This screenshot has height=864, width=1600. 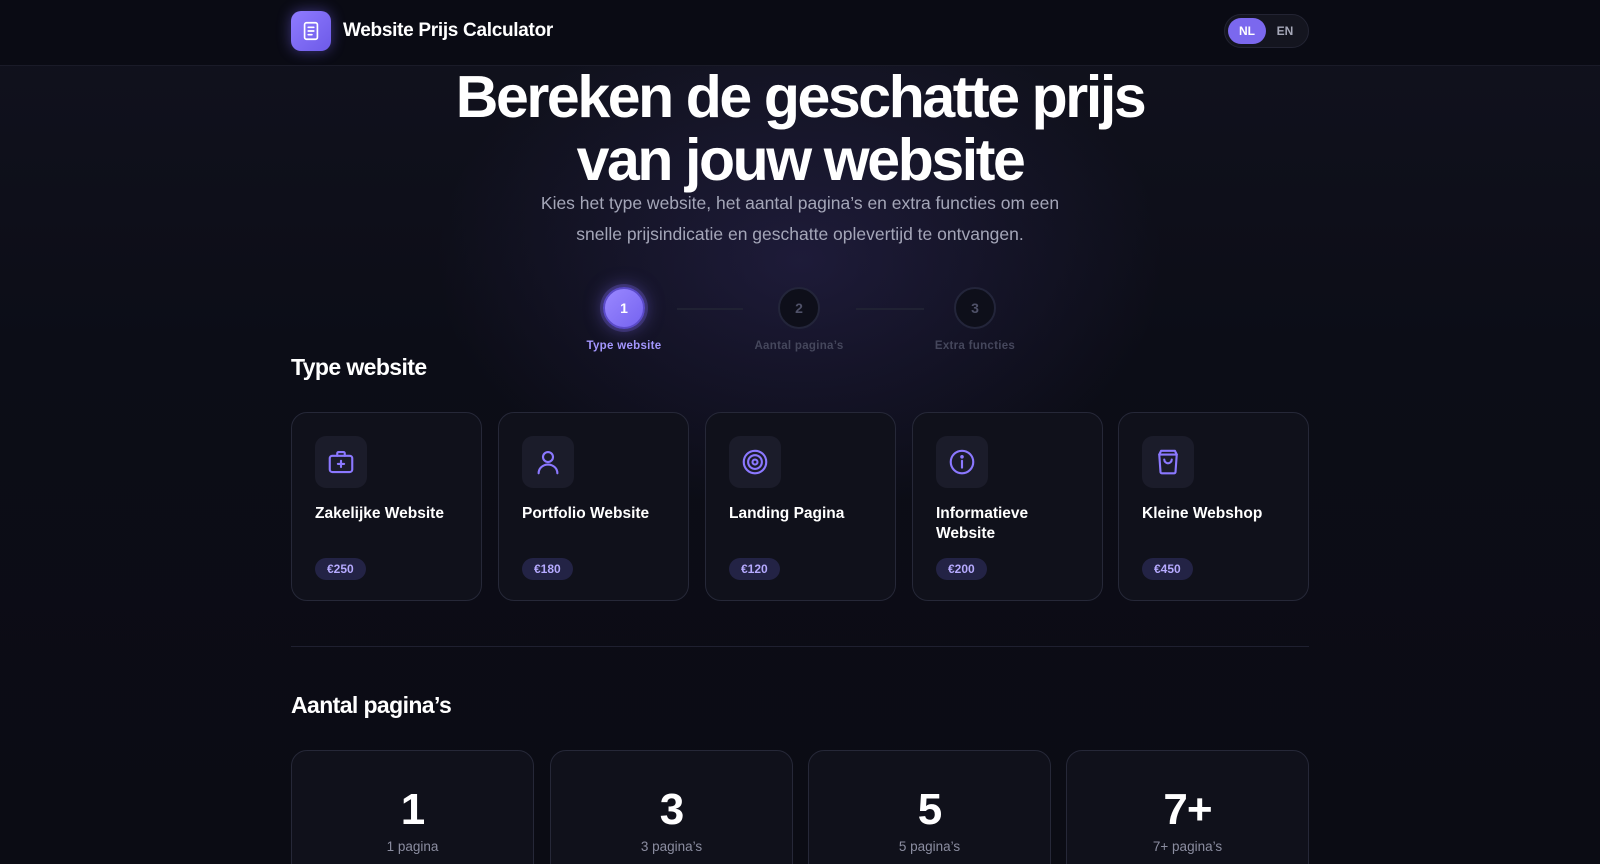 I want to click on page-count-number: 1, so click(x=412, y=809).